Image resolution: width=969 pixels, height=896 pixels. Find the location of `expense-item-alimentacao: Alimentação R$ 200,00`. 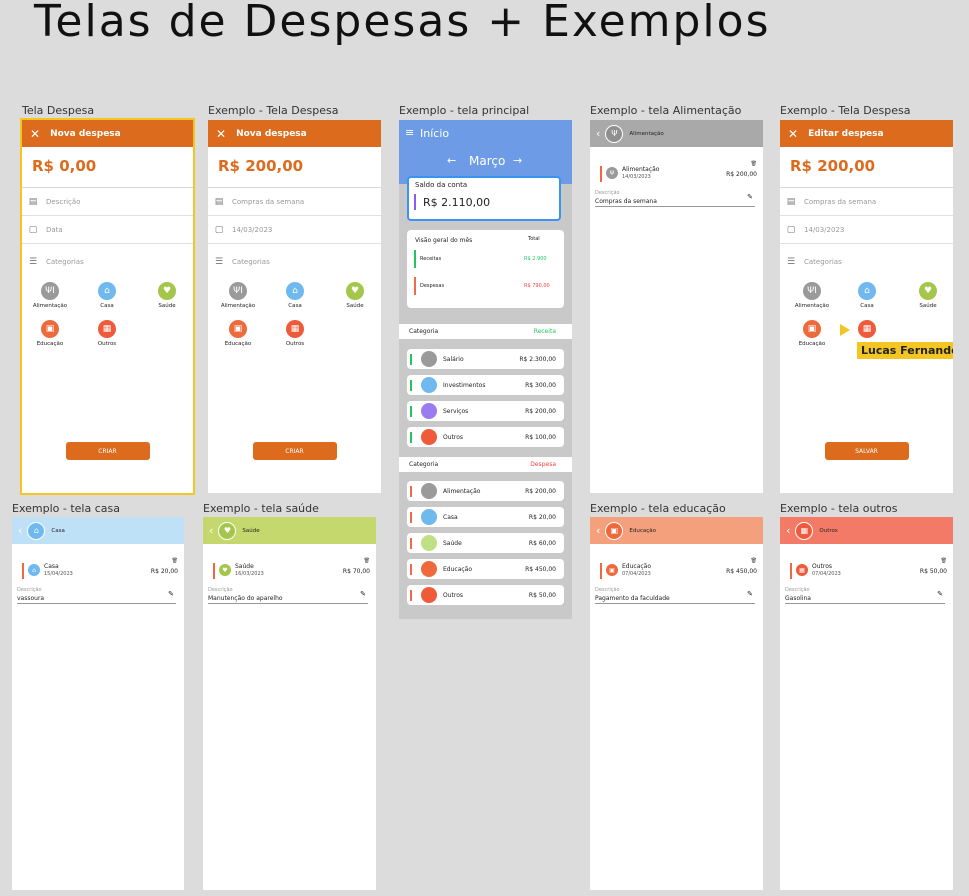

expense-item-alimentacao: Alimentação R$ 200,00 is located at coordinates (485, 491).